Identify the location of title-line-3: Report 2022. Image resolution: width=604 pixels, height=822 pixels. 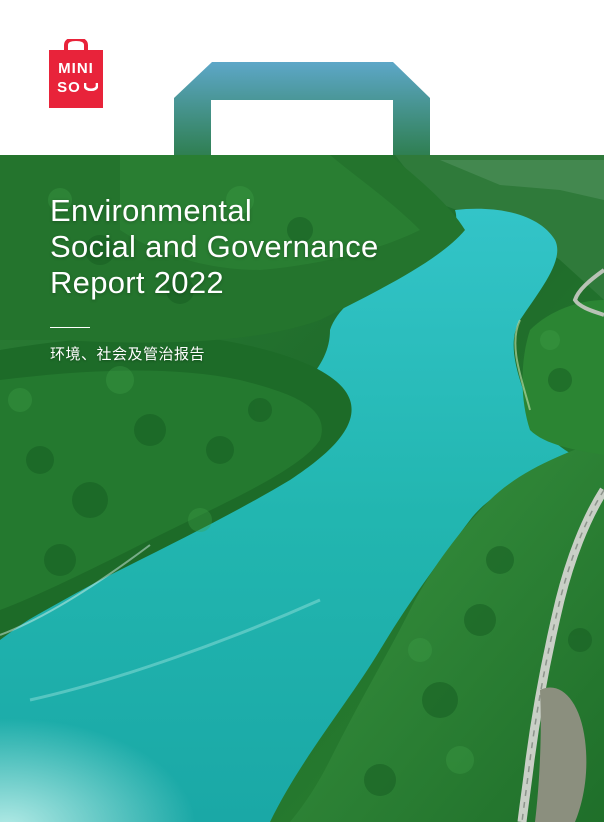
(137, 282).